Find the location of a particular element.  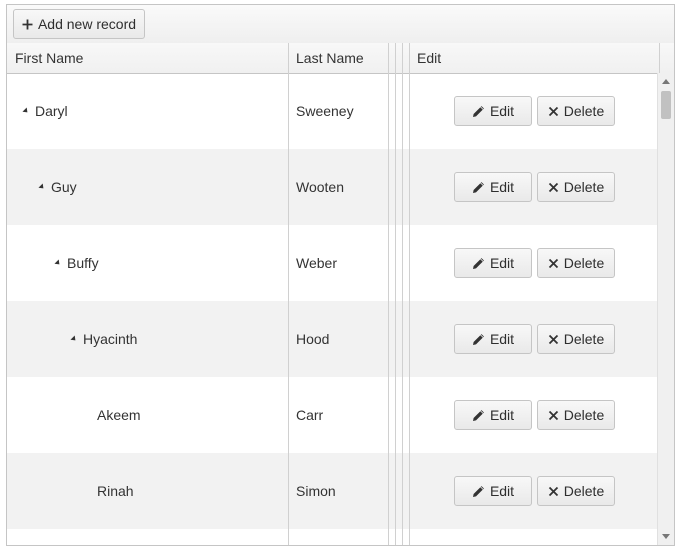

scrollbar-thumb is located at coordinates (666, 105).